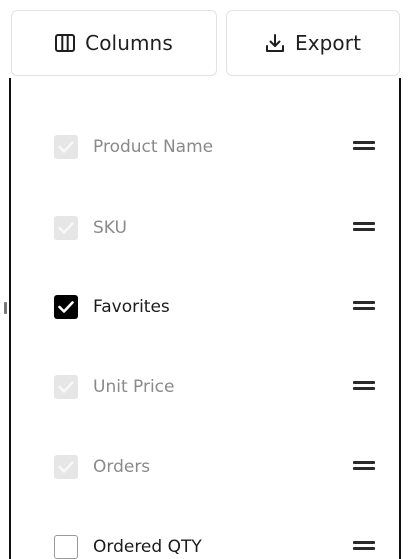  What do you see at coordinates (5, 308) in the screenshot?
I see `panel-edge-marker` at bounding box center [5, 308].